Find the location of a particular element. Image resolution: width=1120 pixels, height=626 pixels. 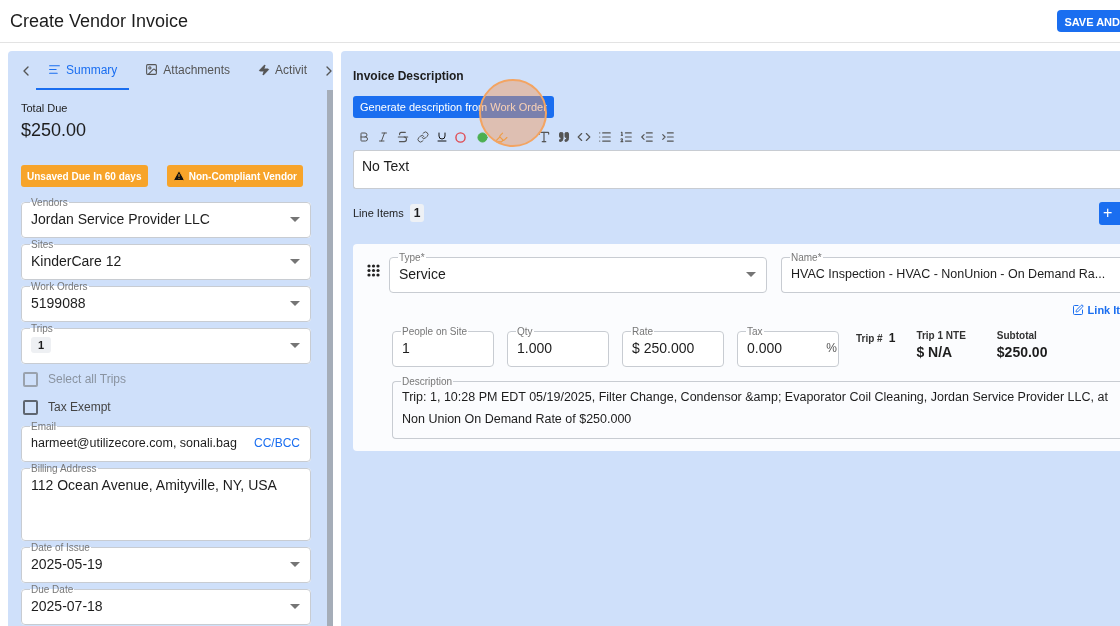

link-icon is located at coordinates (423, 137).